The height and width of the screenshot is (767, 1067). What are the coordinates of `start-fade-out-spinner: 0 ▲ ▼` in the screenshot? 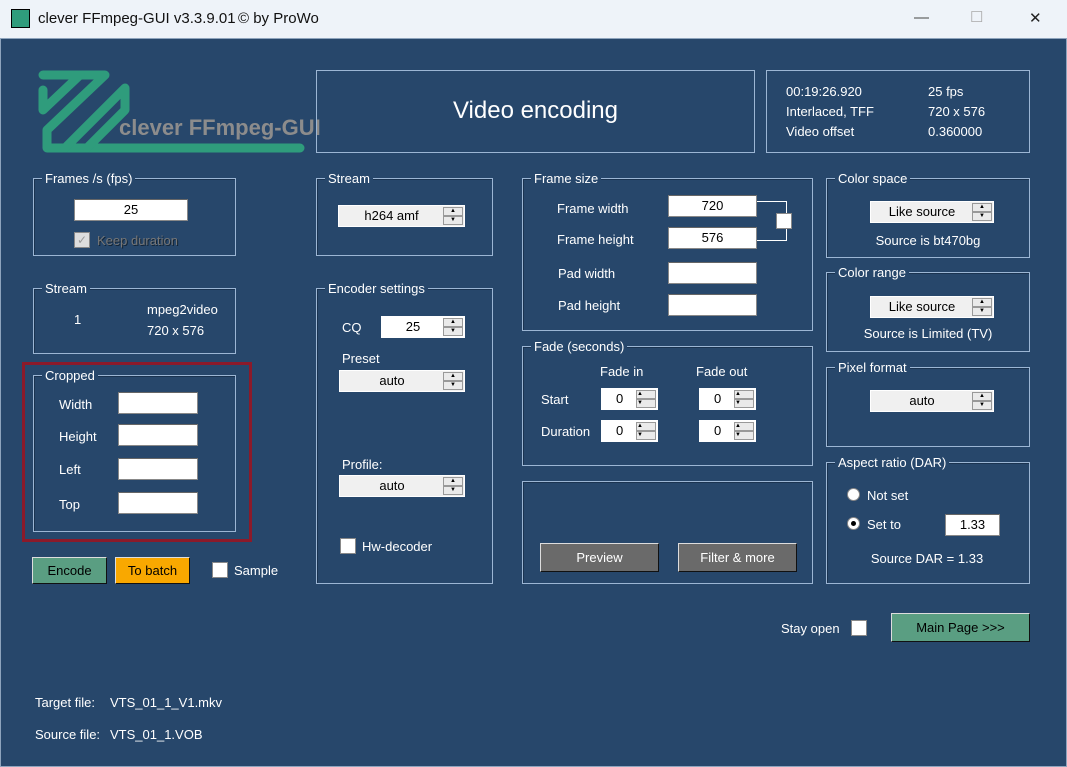 It's located at (727, 399).